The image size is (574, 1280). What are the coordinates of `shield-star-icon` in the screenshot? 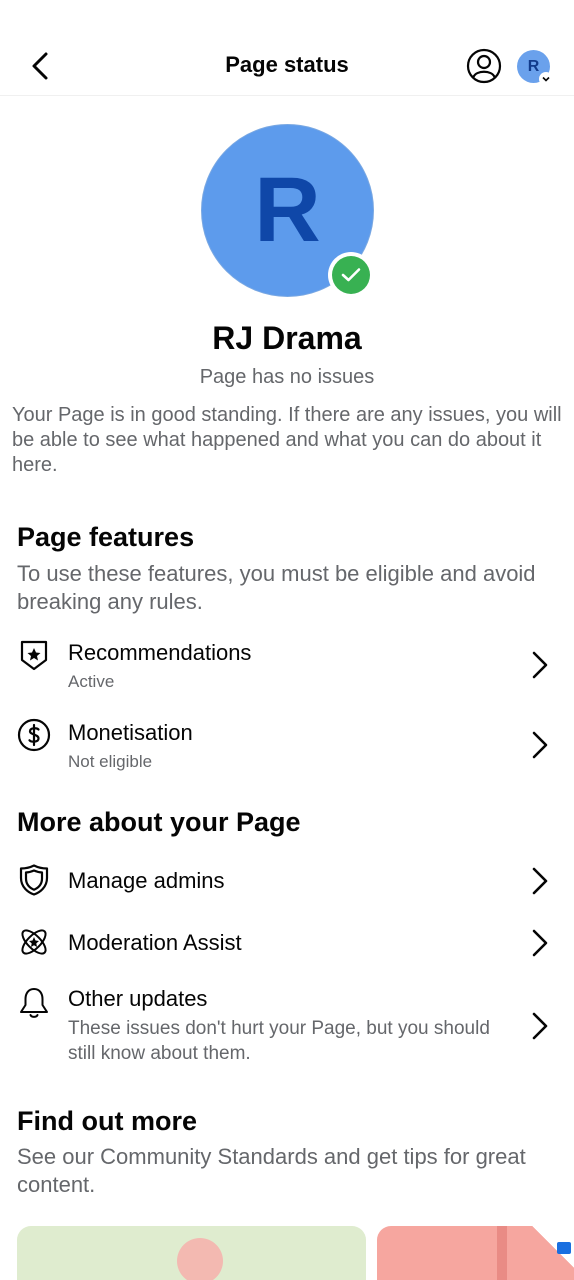 It's located at (34, 655).